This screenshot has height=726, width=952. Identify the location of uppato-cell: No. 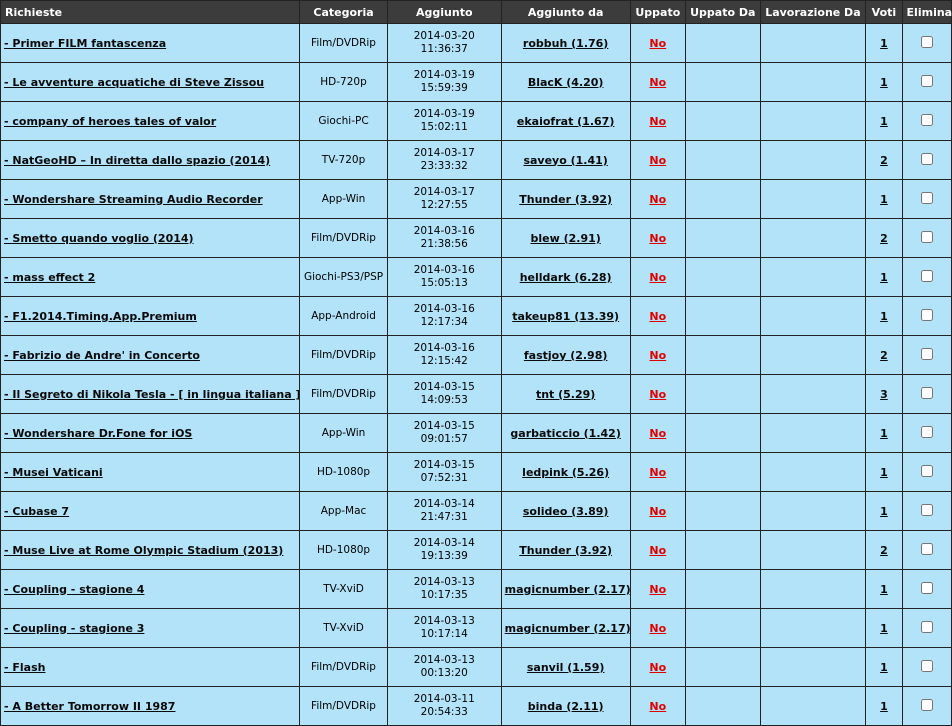
(657, 238).